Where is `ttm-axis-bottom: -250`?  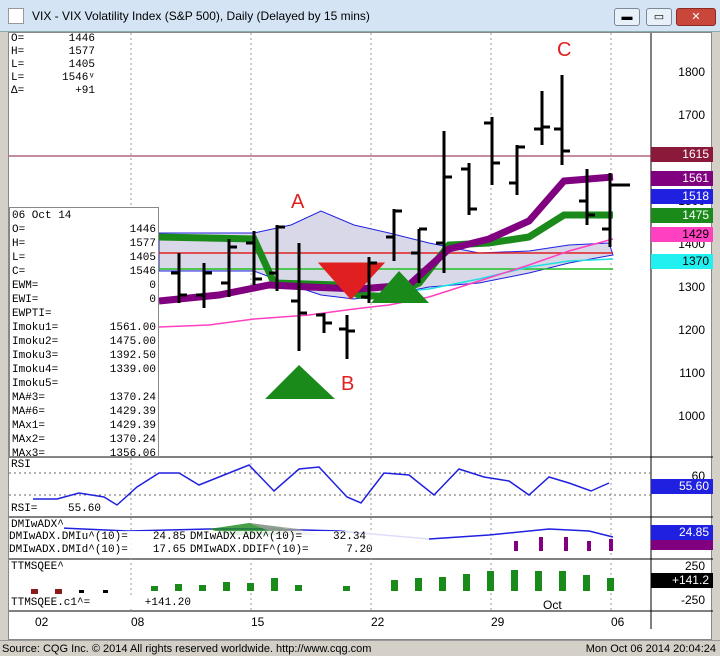
ttm-axis-bottom: -250 is located at coordinates (692, 600).